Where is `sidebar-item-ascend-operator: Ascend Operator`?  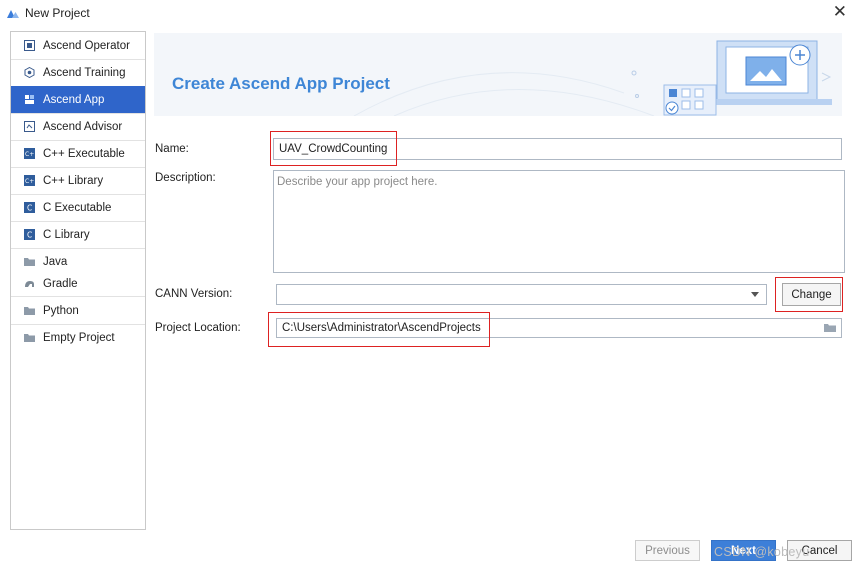
sidebar-item-ascend-operator: Ascend Operator is located at coordinates (78, 45).